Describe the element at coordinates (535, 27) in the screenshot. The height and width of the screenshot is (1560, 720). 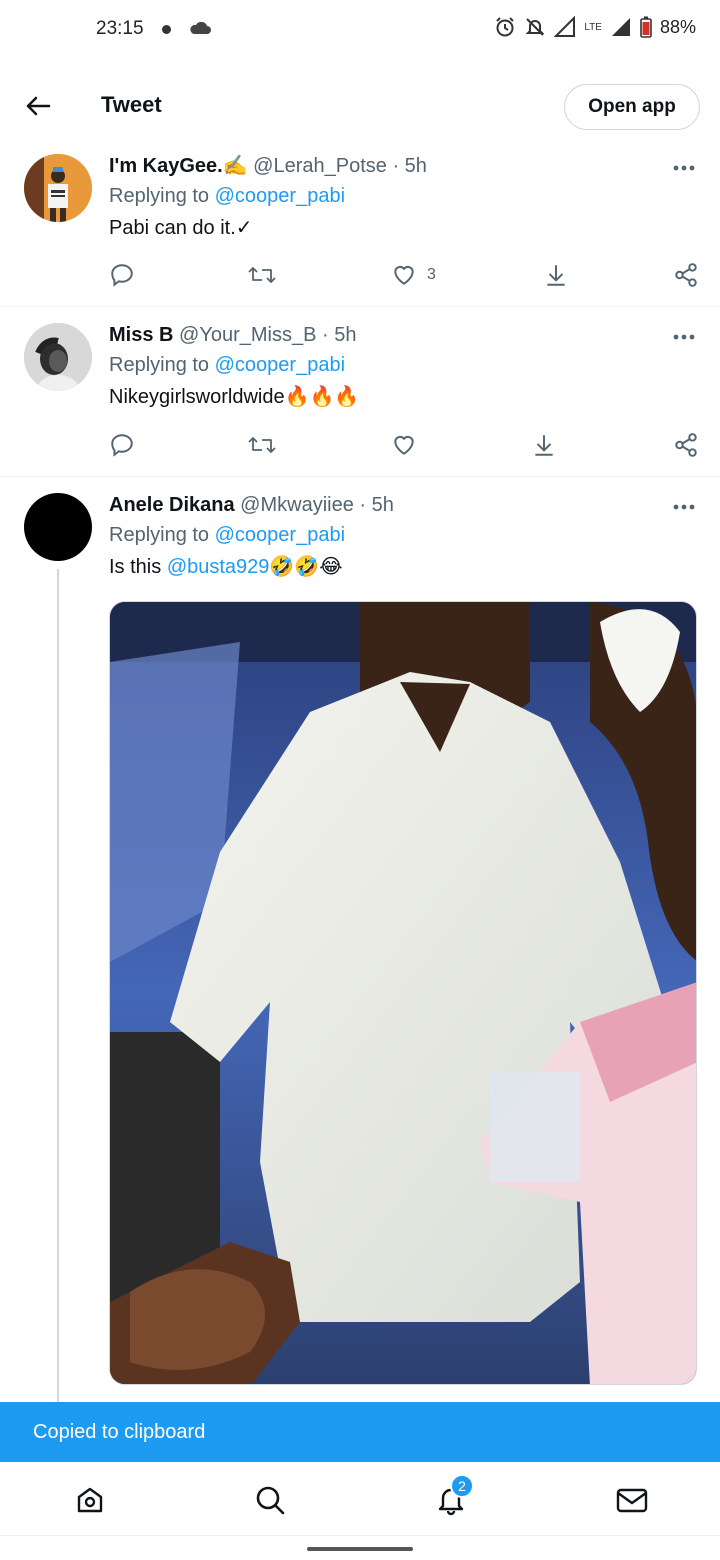
I see `muted-bell-icon` at that location.